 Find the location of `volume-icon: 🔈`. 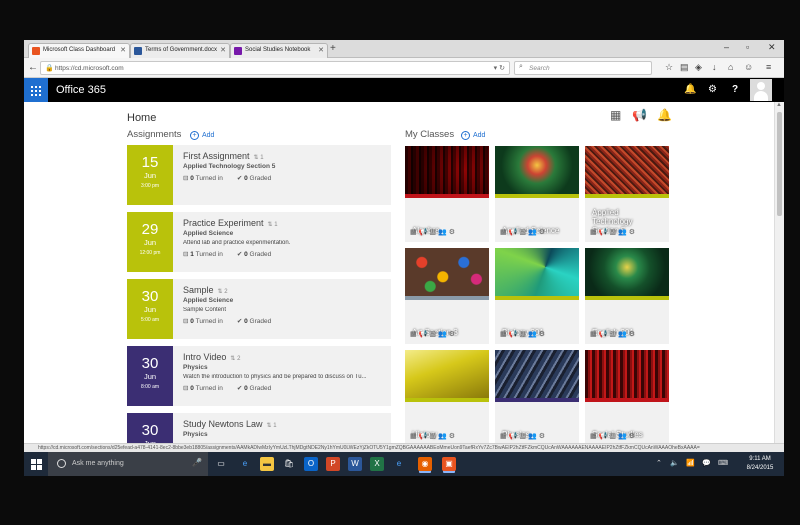

volume-icon: 🔈 is located at coordinates (674, 463).